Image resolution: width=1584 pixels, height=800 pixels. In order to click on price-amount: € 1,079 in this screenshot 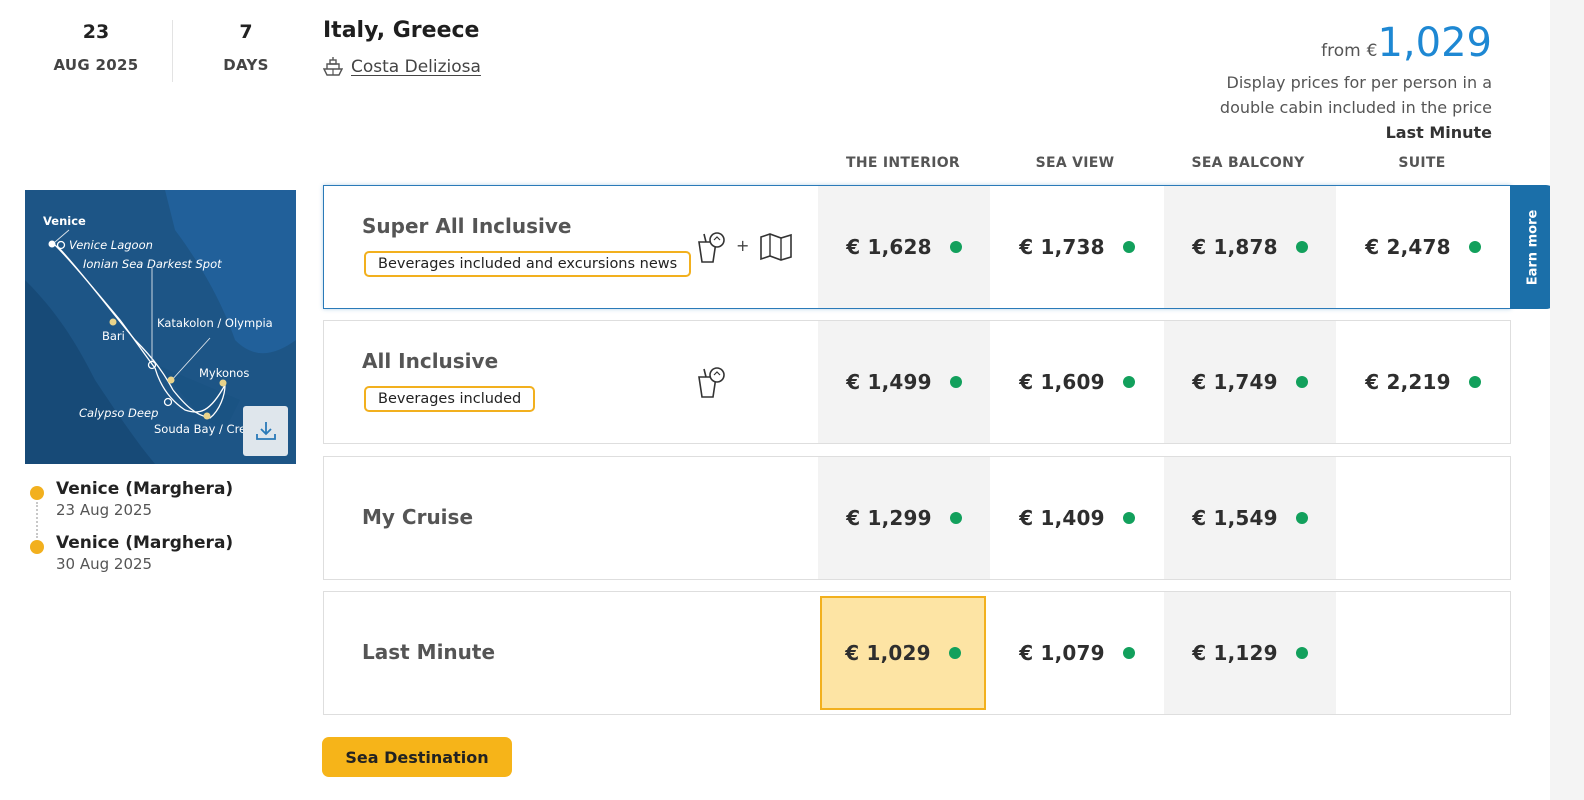, I will do `click(1062, 653)`.